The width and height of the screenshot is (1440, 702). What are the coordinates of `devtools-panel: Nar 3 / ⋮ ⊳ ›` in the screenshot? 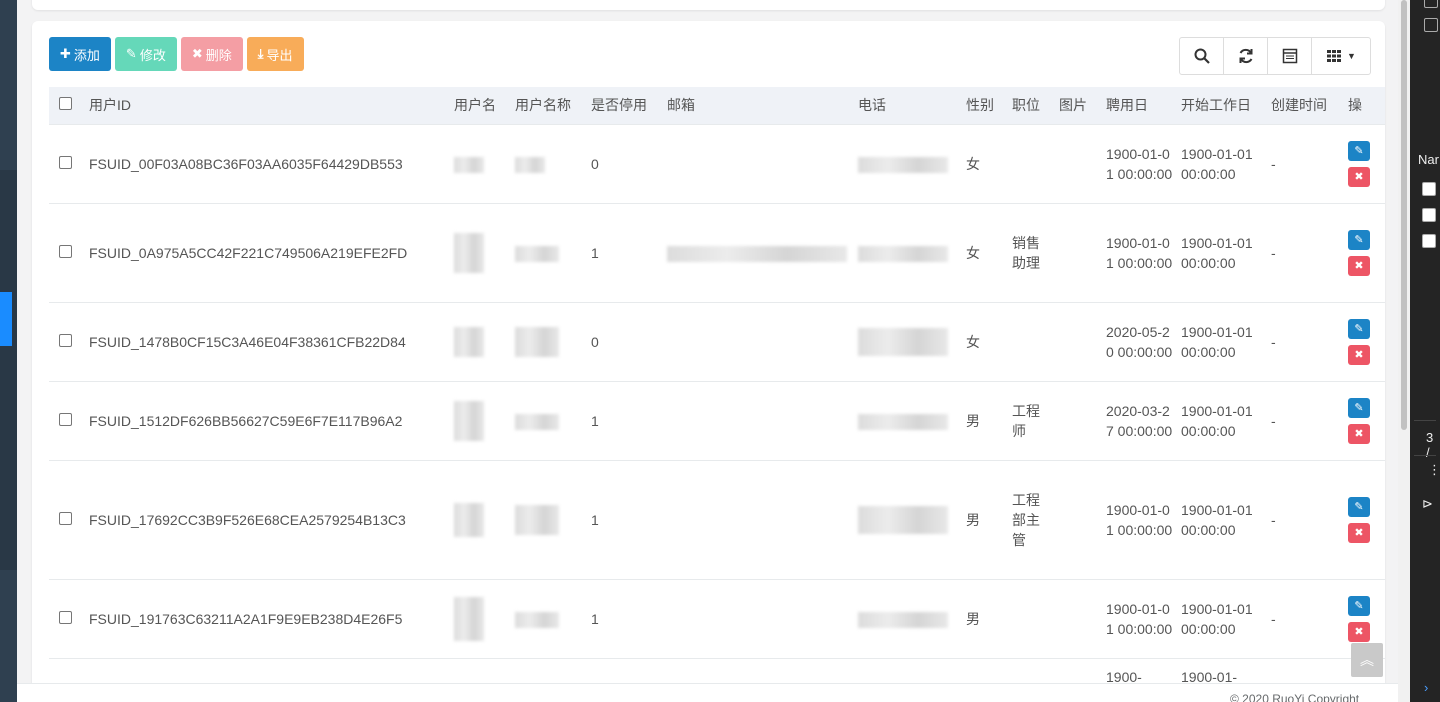 It's located at (1425, 351).